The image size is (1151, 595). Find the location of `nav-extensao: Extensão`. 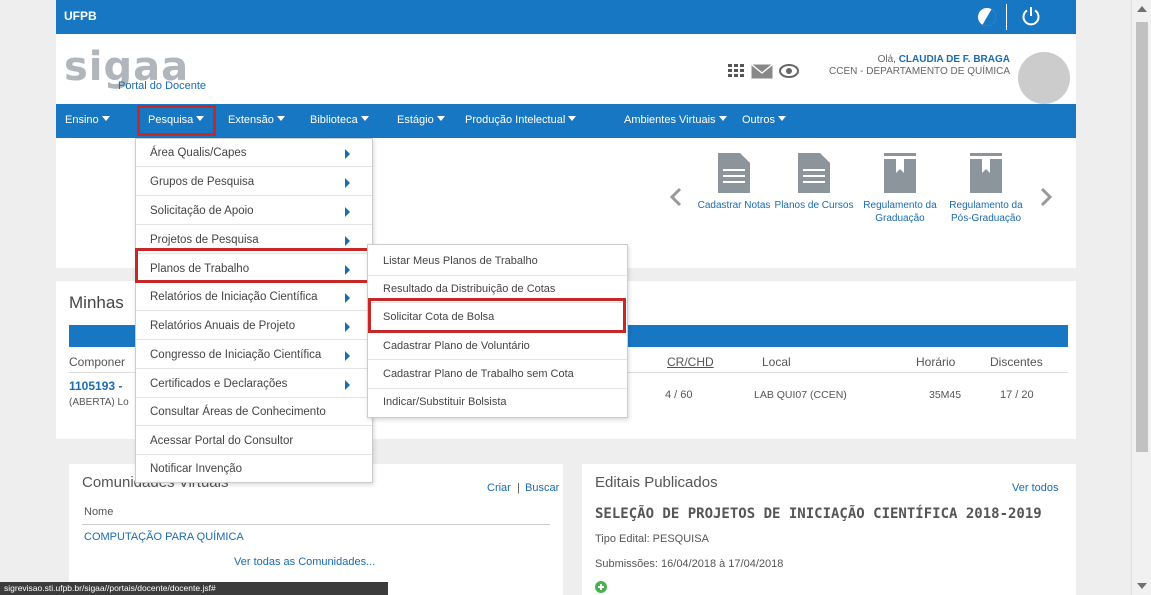

nav-extensao: Extensão is located at coordinates (256, 120).